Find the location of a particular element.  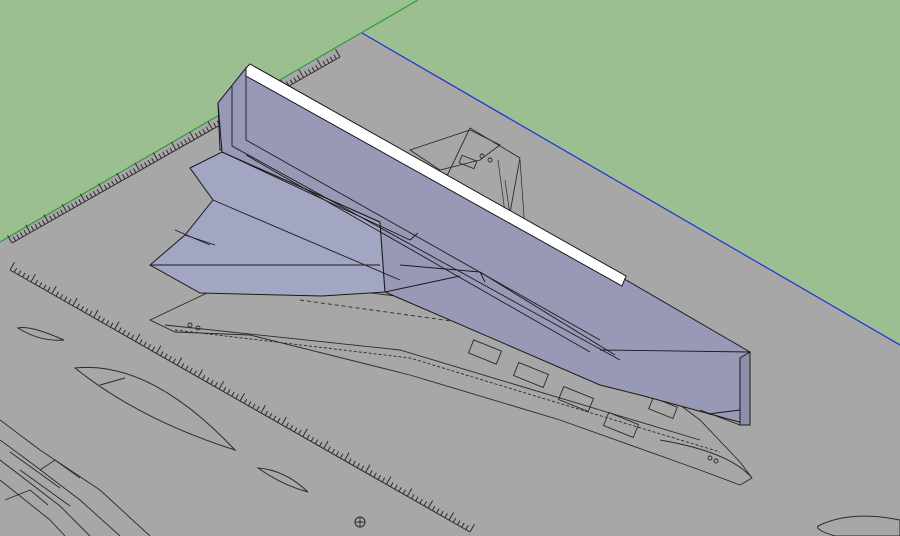

wing-right-end is located at coordinates (745, 388).